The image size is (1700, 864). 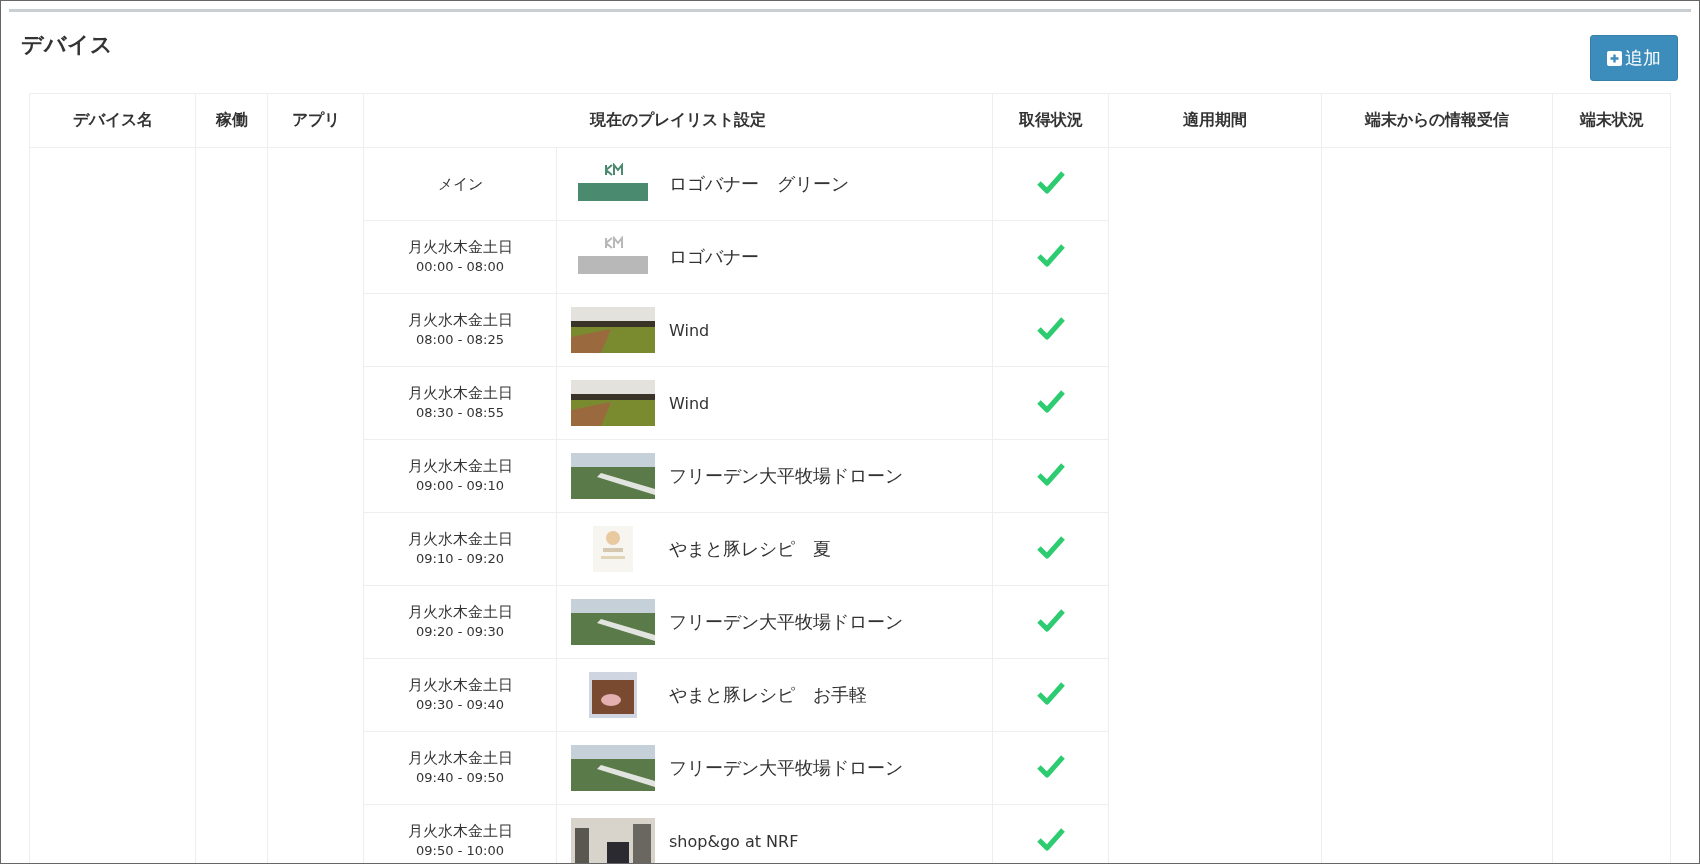 What do you see at coordinates (759, 184) in the screenshot?
I see `content-name: ロゴバナー グリーン` at bounding box center [759, 184].